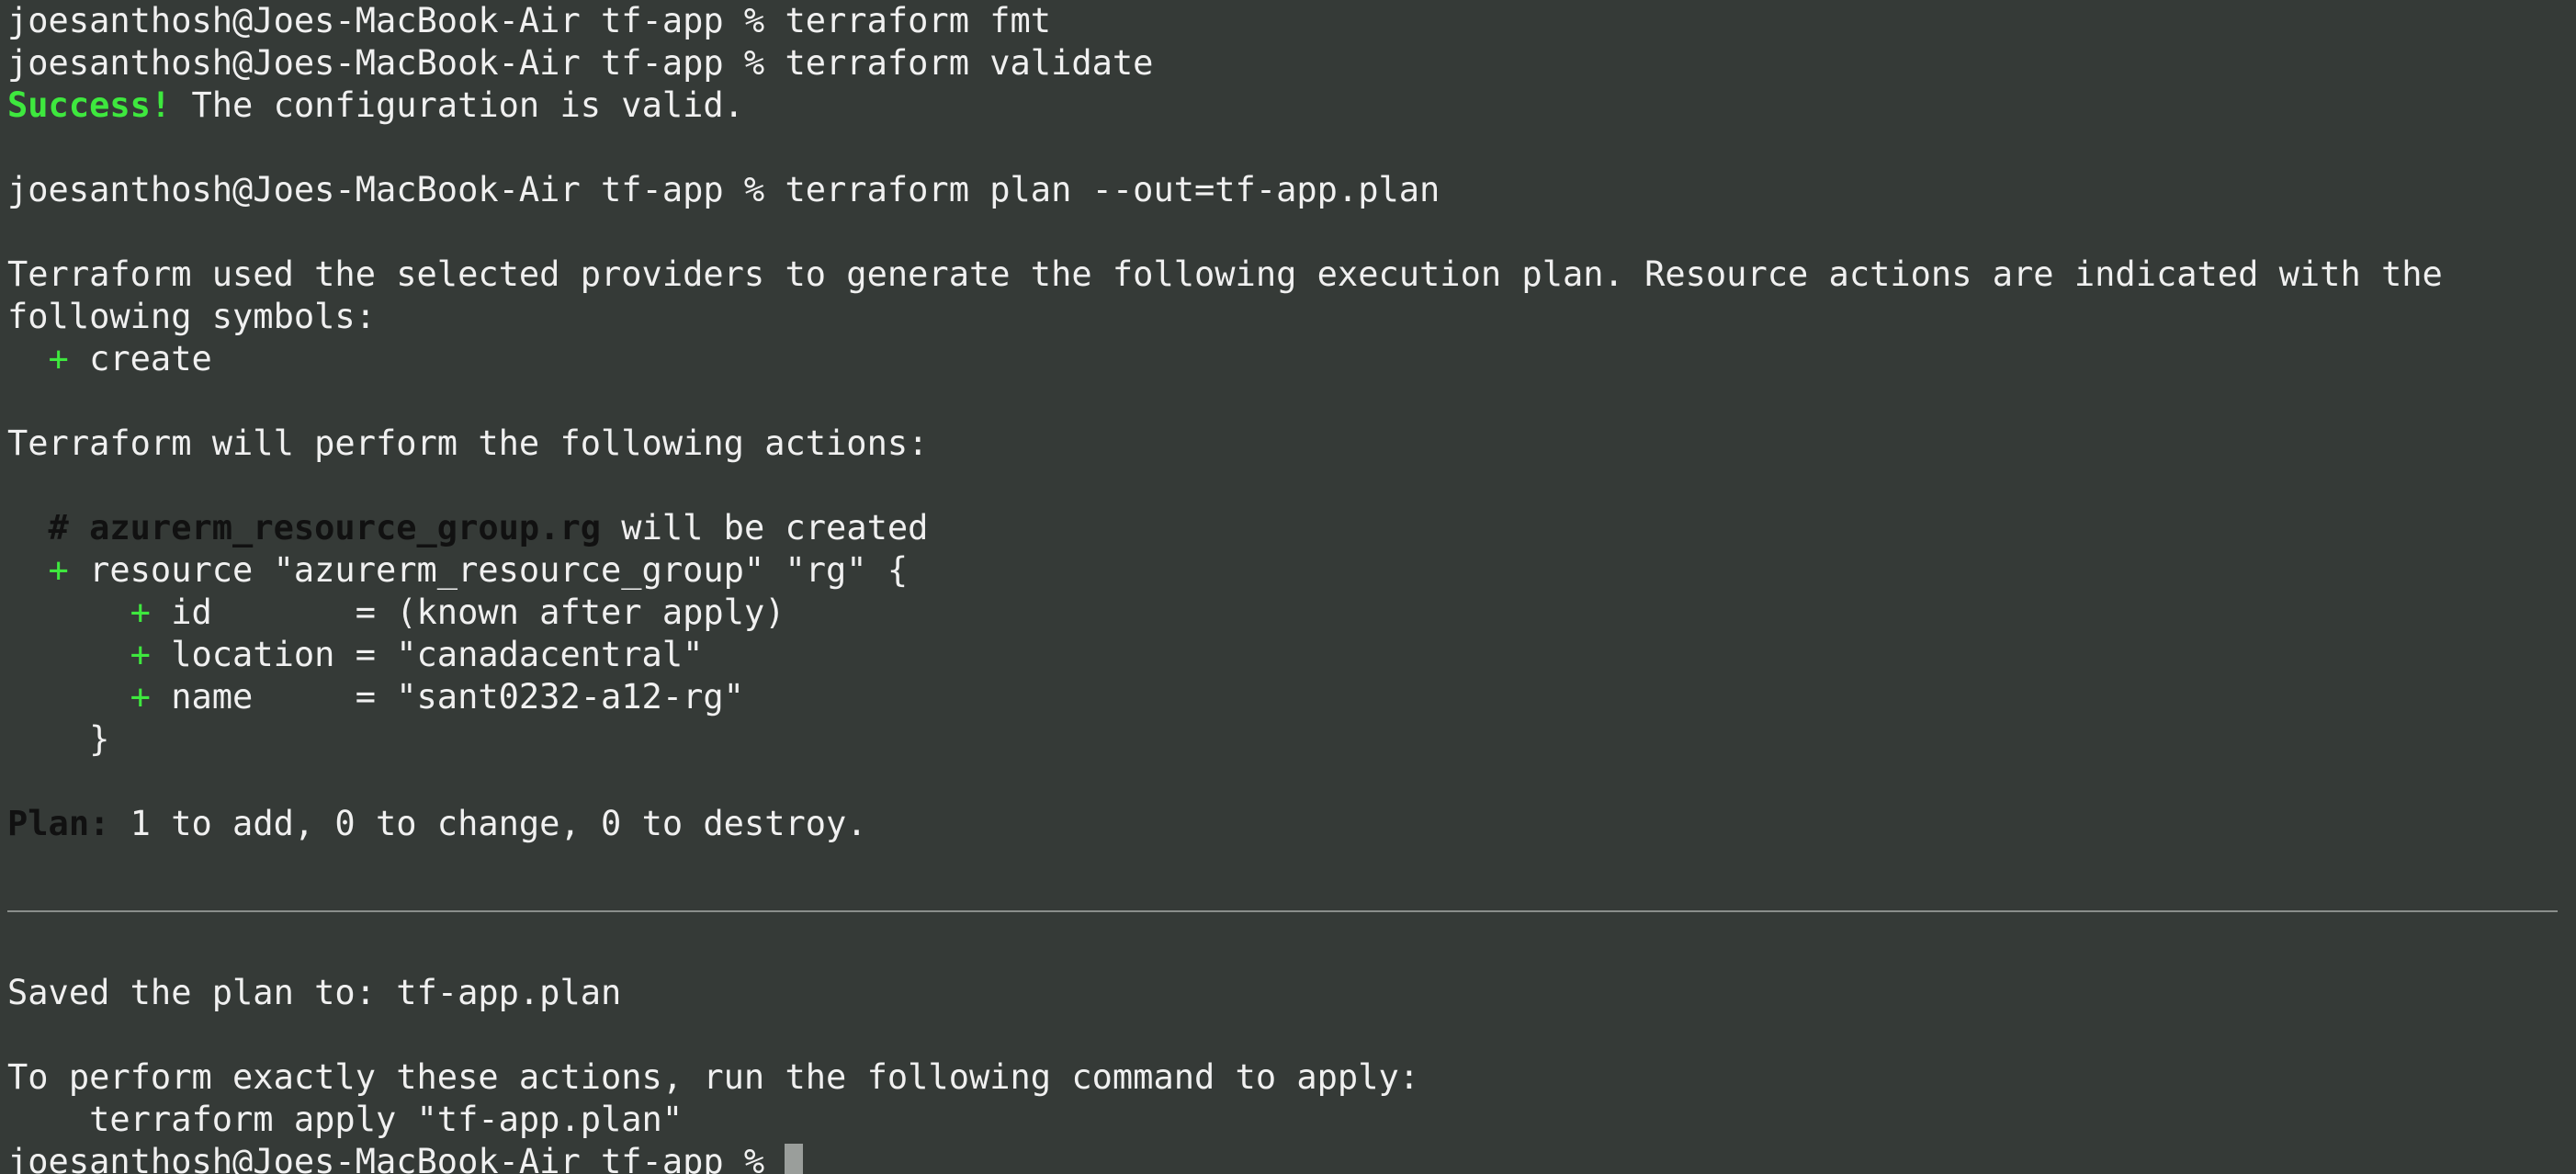  Describe the element at coordinates (58, 824) in the screenshot. I see `plan-label: Plan:` at that location.